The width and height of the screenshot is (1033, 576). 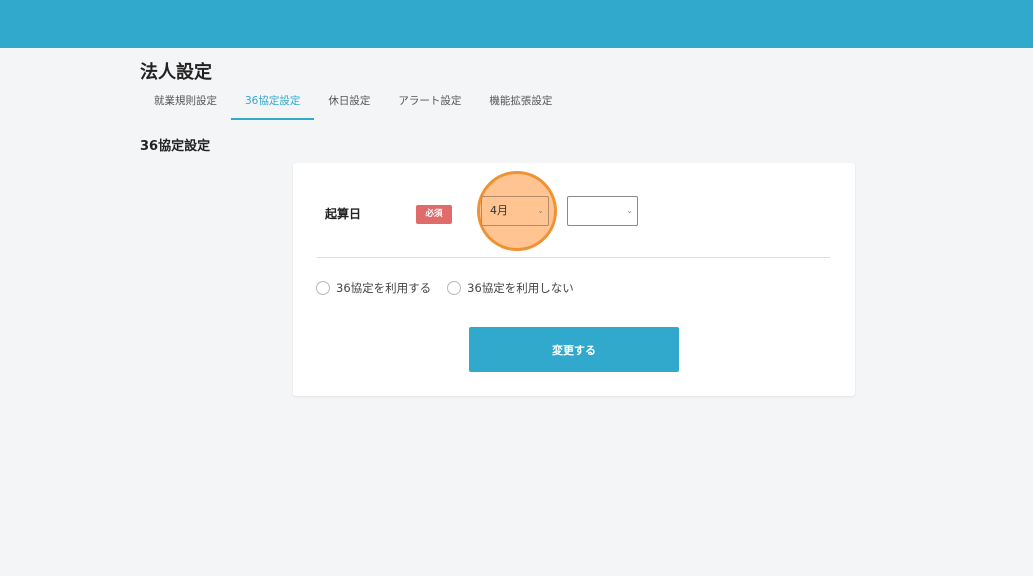 I want to click on top-header-bar, so click(x=516, y=24).